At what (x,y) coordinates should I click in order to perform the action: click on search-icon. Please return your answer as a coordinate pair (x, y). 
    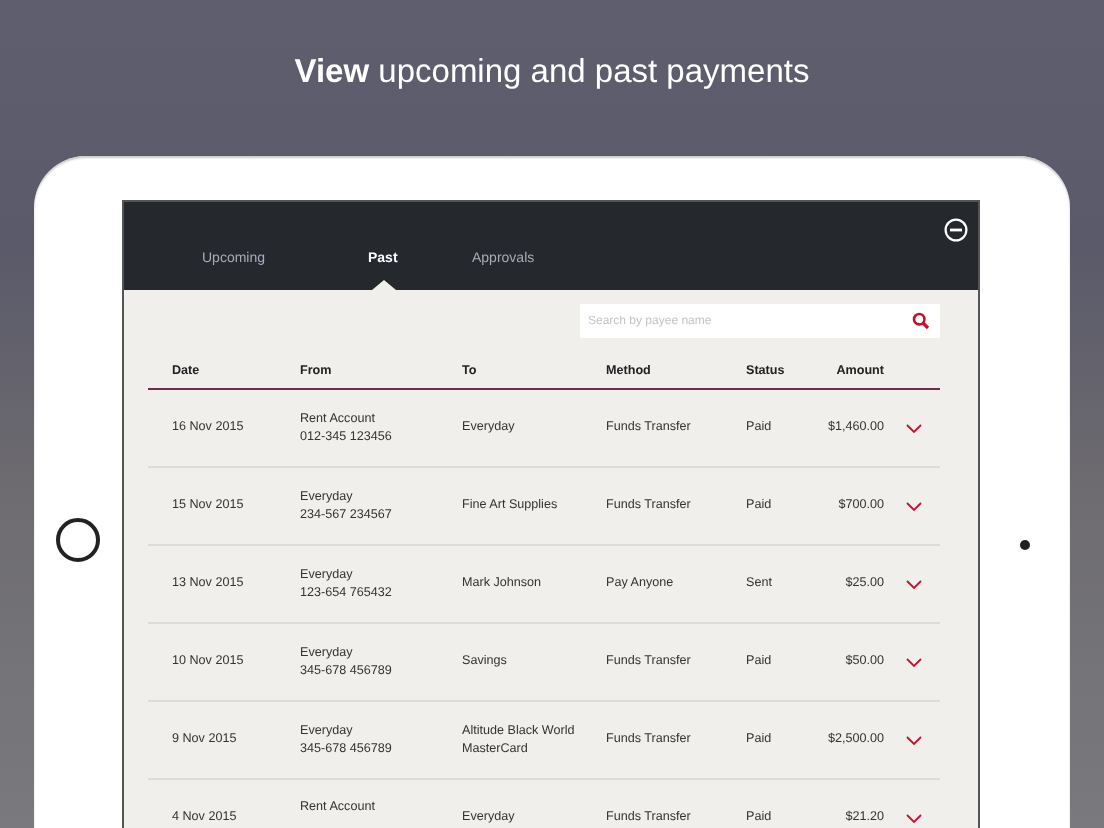
    Looking at the image, I should click on (921, 321).